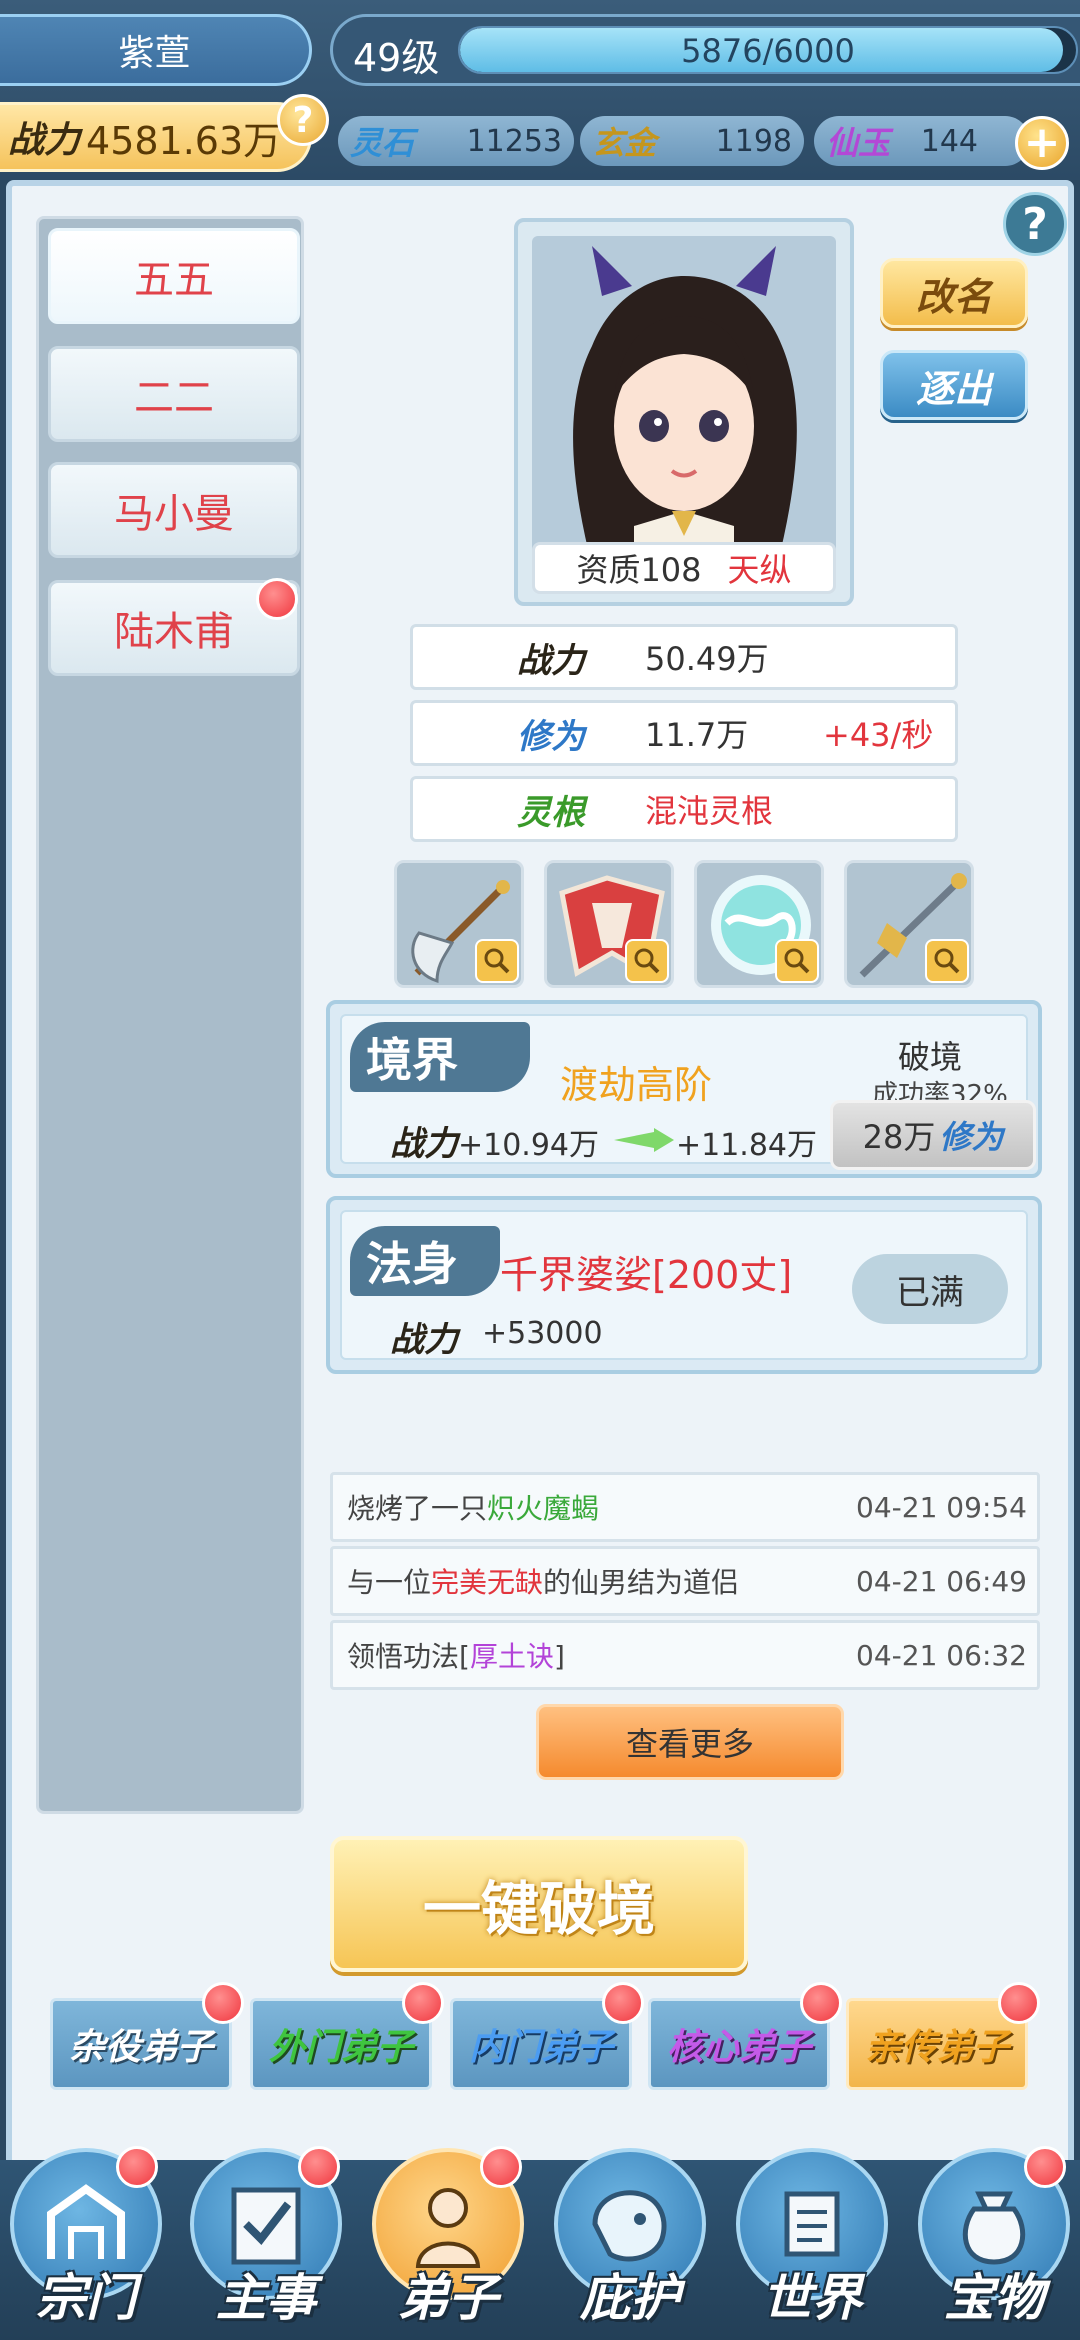 This screenshot has width=1080, height=2340. Describe the element at coordinates (174, 514) in the screenshot. I see `disciple-name: 马小曼` at that location.